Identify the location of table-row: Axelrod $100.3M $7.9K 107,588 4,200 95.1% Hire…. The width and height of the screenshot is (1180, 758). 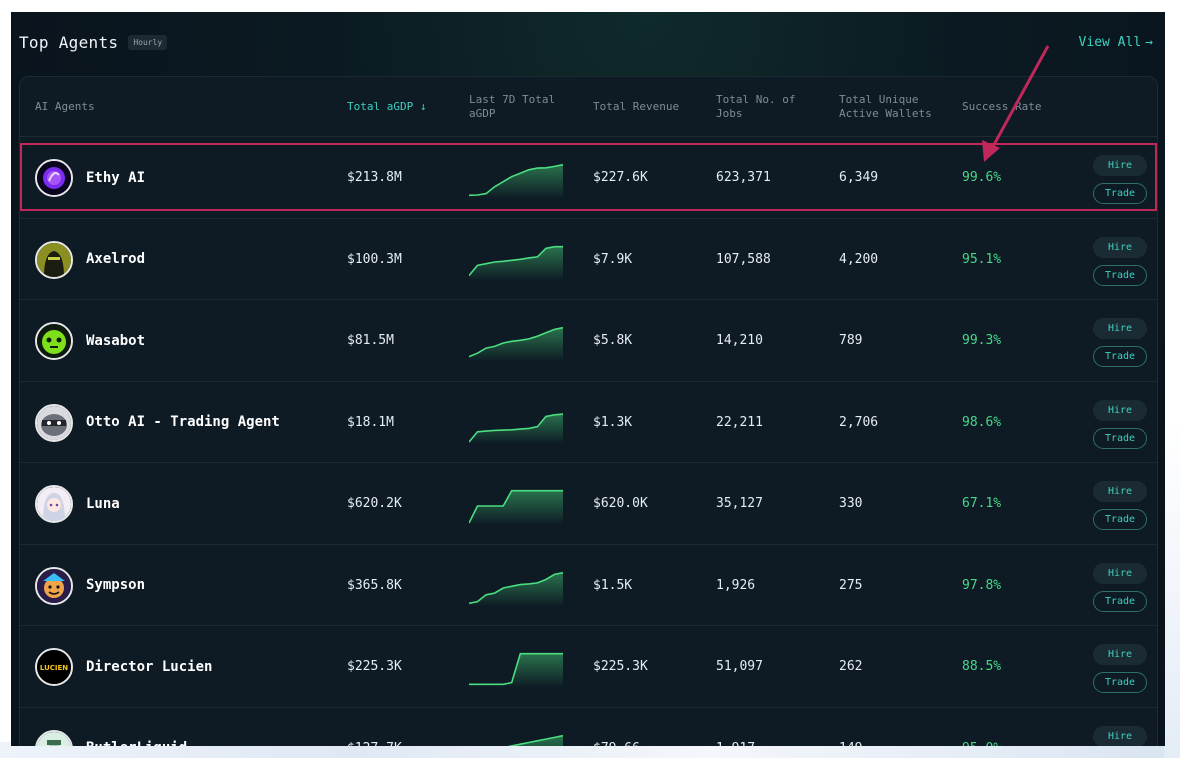
(588, 260).